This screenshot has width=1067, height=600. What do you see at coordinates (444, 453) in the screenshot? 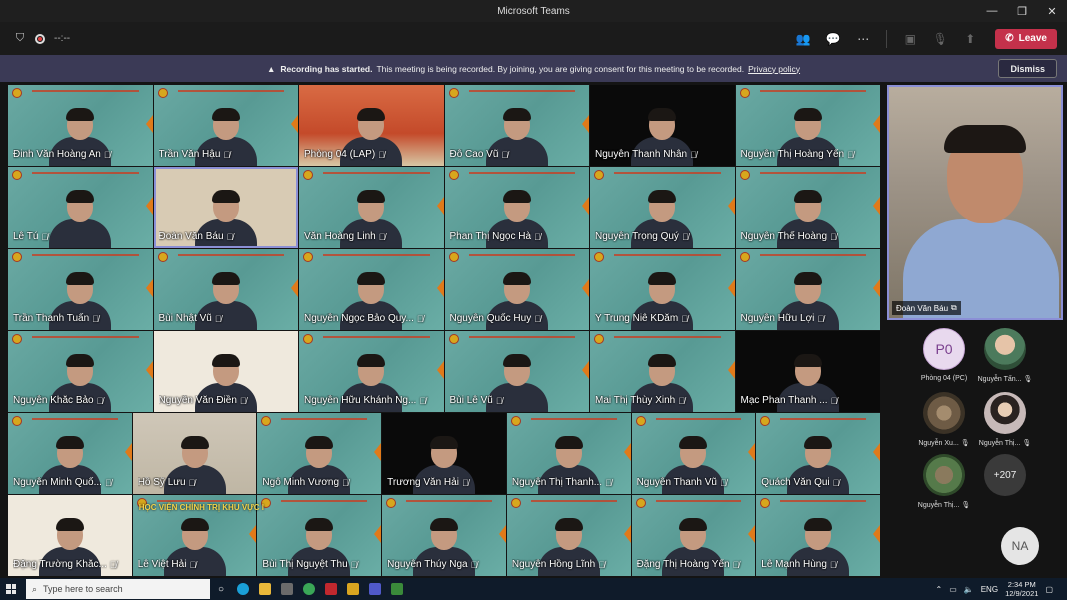
I see `participant-tile: Trương Văn Hải 🎙̸` at bounding box center [444, 453].